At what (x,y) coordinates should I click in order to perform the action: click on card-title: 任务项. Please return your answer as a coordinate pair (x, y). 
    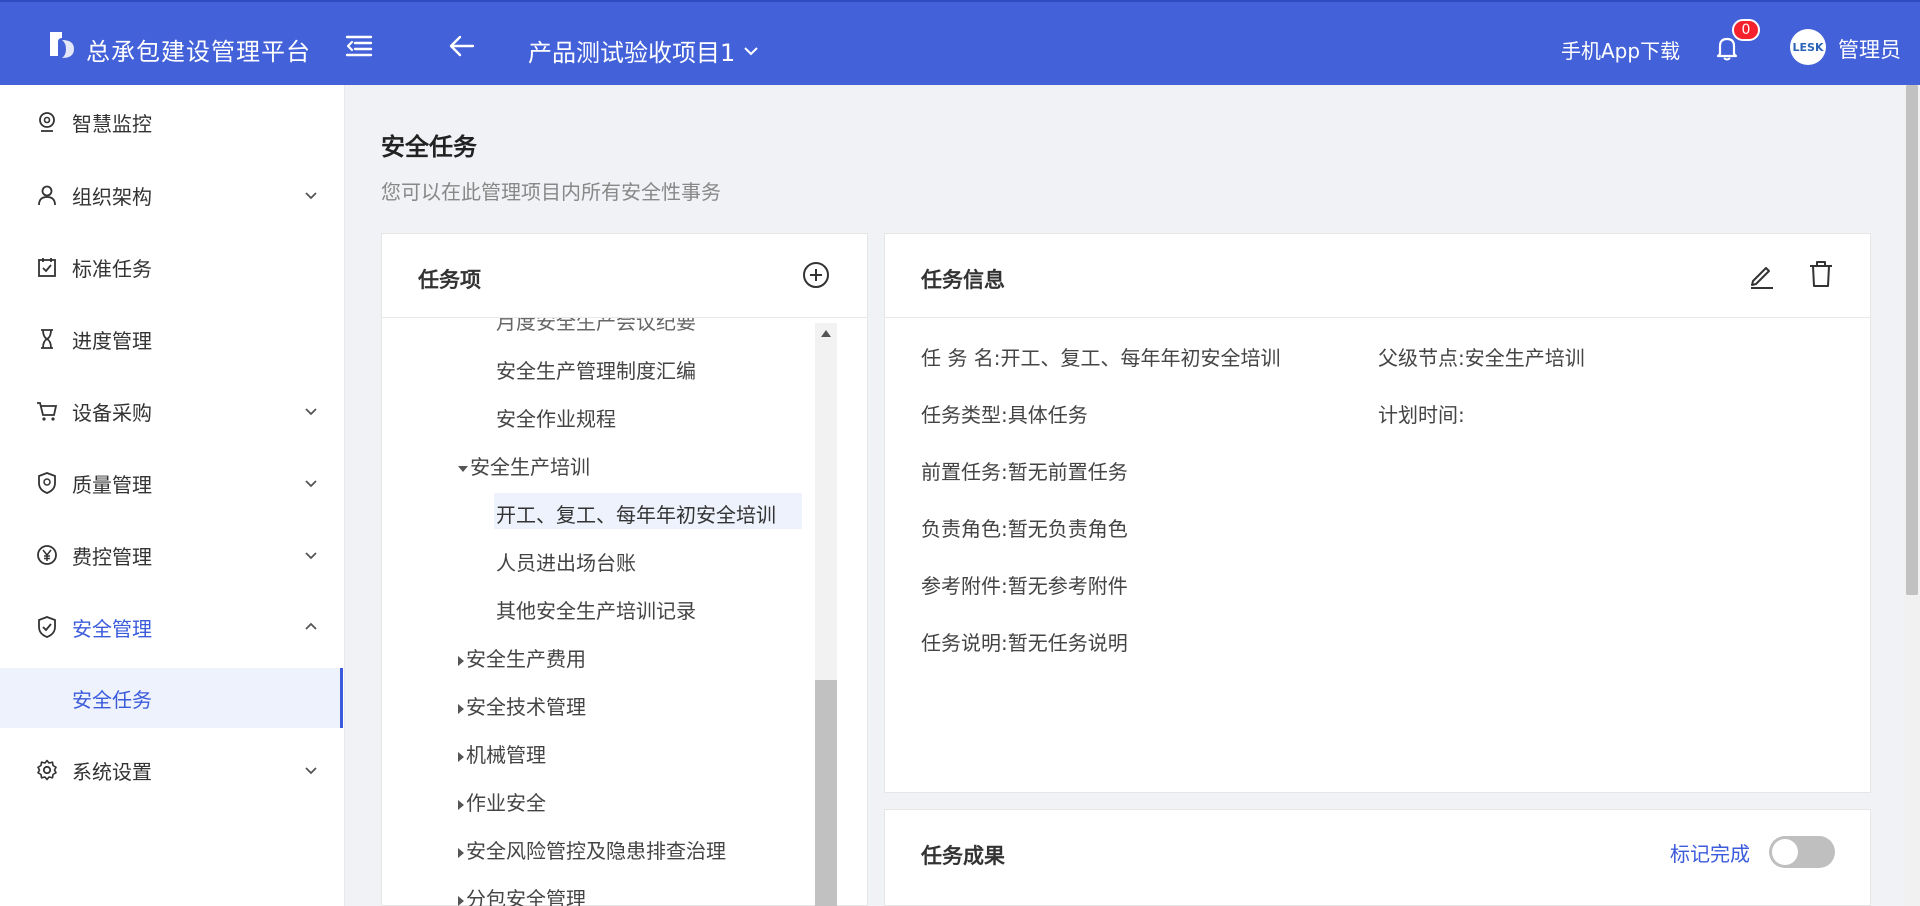
    Looking at the image, I should click on (449, 280).